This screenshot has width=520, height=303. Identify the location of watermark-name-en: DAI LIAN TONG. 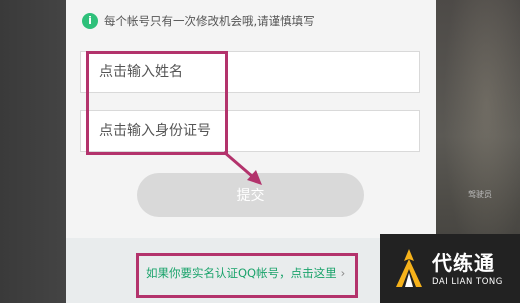
(467, 281).